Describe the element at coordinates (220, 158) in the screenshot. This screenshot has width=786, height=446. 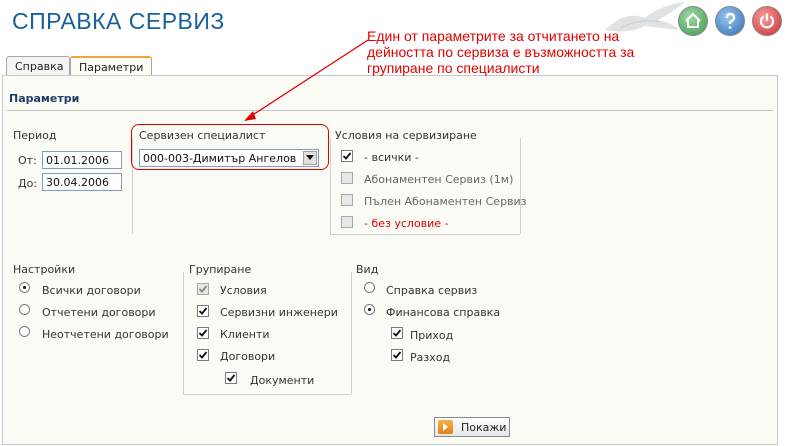
I see `specialist-select-value: 000-003-Димитър Ангелов` at that location.